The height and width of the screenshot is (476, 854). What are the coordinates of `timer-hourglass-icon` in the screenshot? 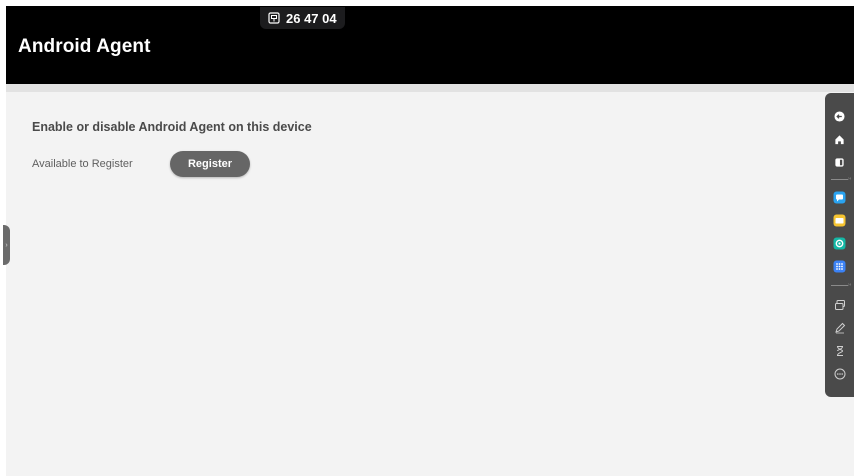 It's located at (839, 350).